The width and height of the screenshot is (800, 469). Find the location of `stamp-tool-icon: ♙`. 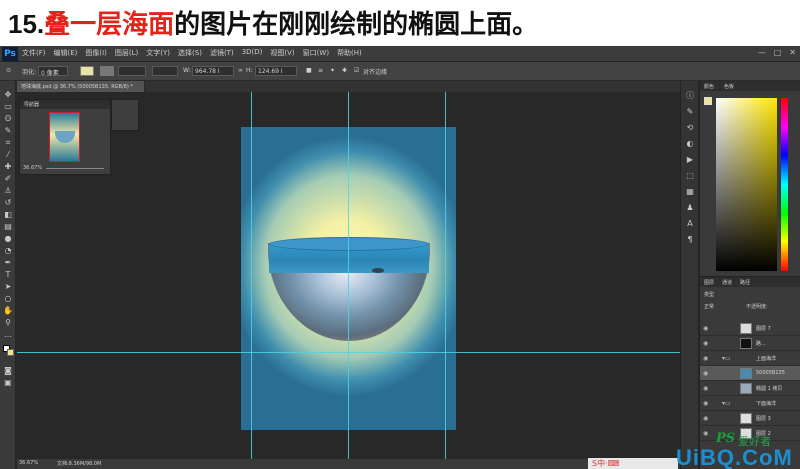

stamp-tool-icon: ♙ is located at coordinates (8, 191).